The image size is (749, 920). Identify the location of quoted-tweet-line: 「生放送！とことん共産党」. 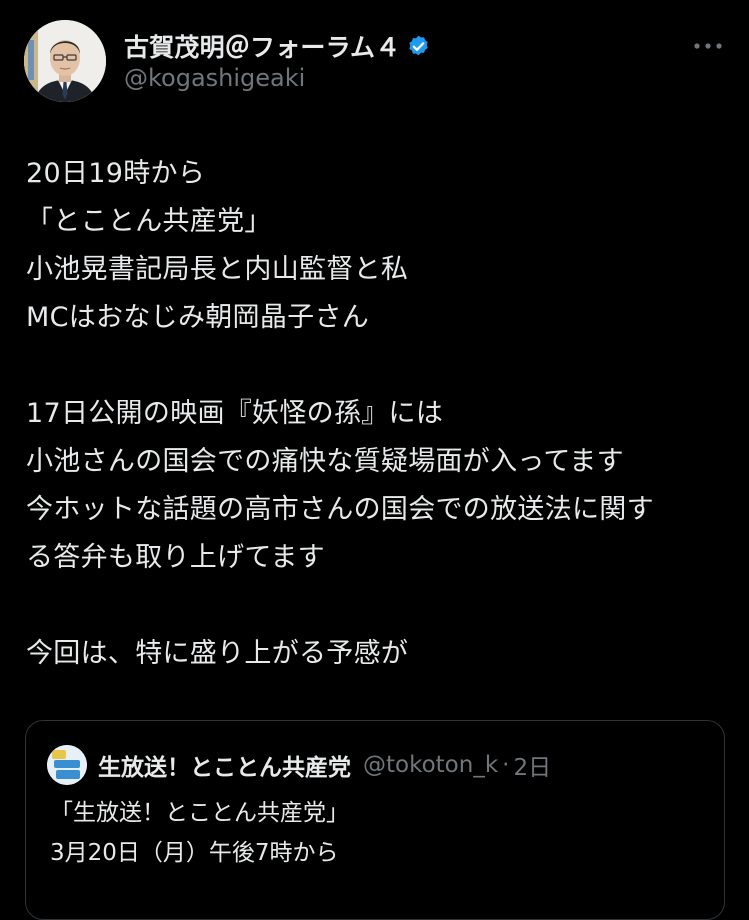
(199, 813).